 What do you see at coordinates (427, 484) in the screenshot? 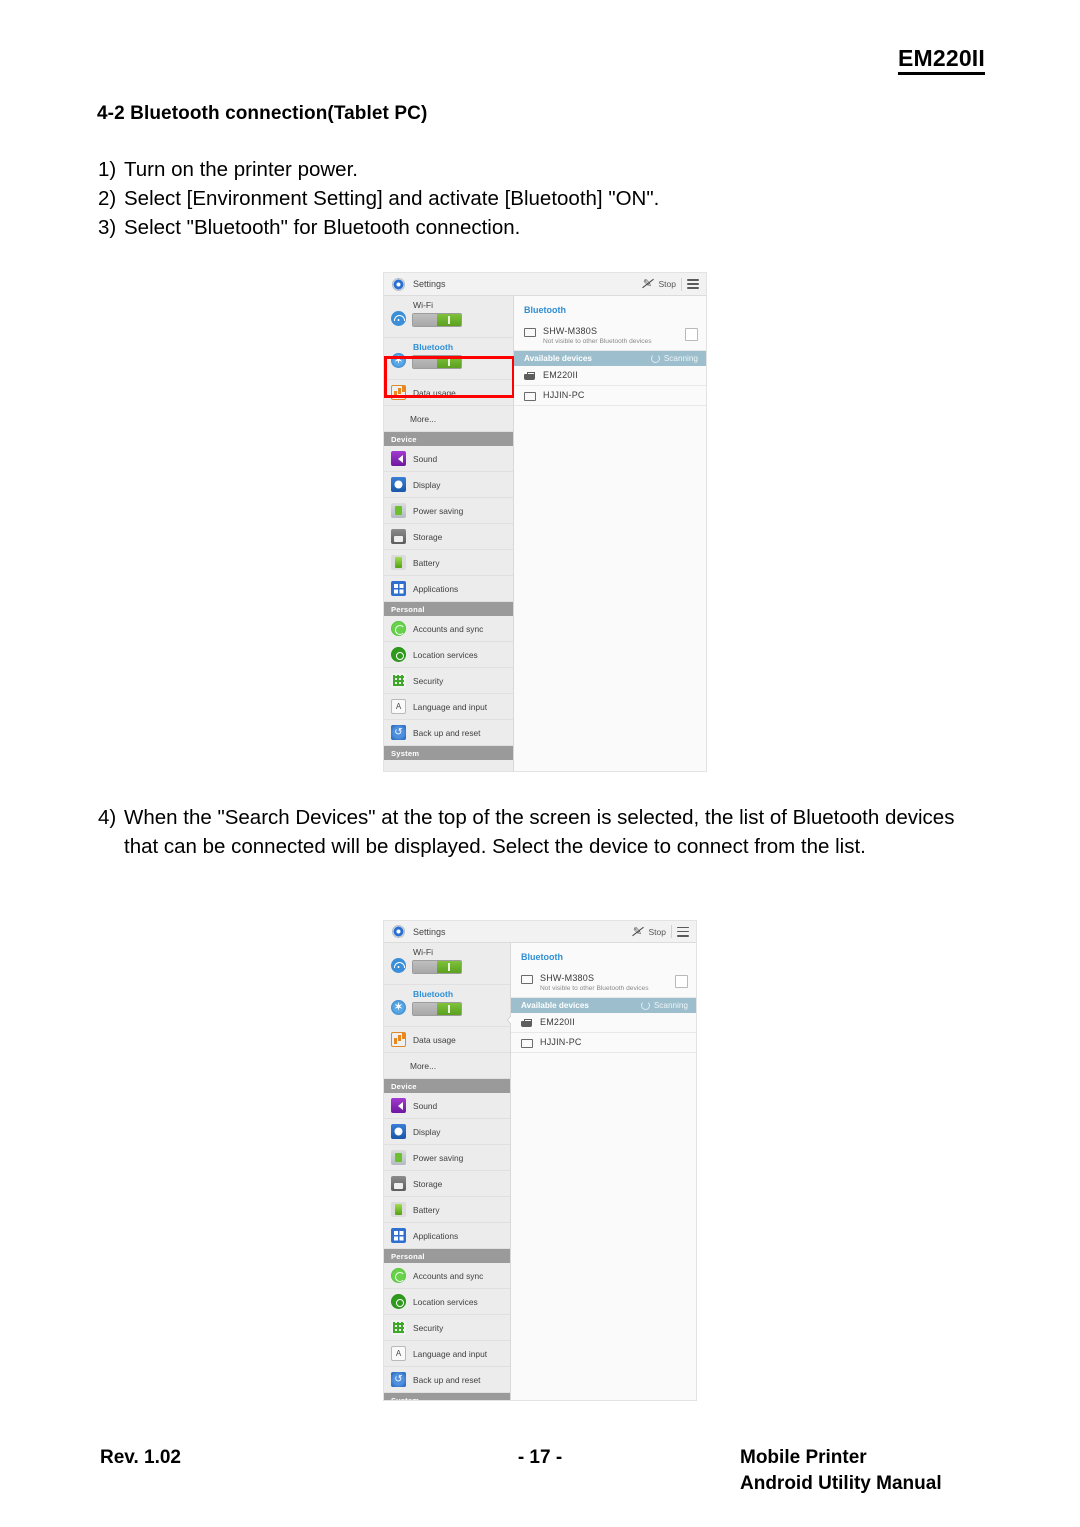
I see `sidebar-item-label: Display` at bounding box center [427, 484].